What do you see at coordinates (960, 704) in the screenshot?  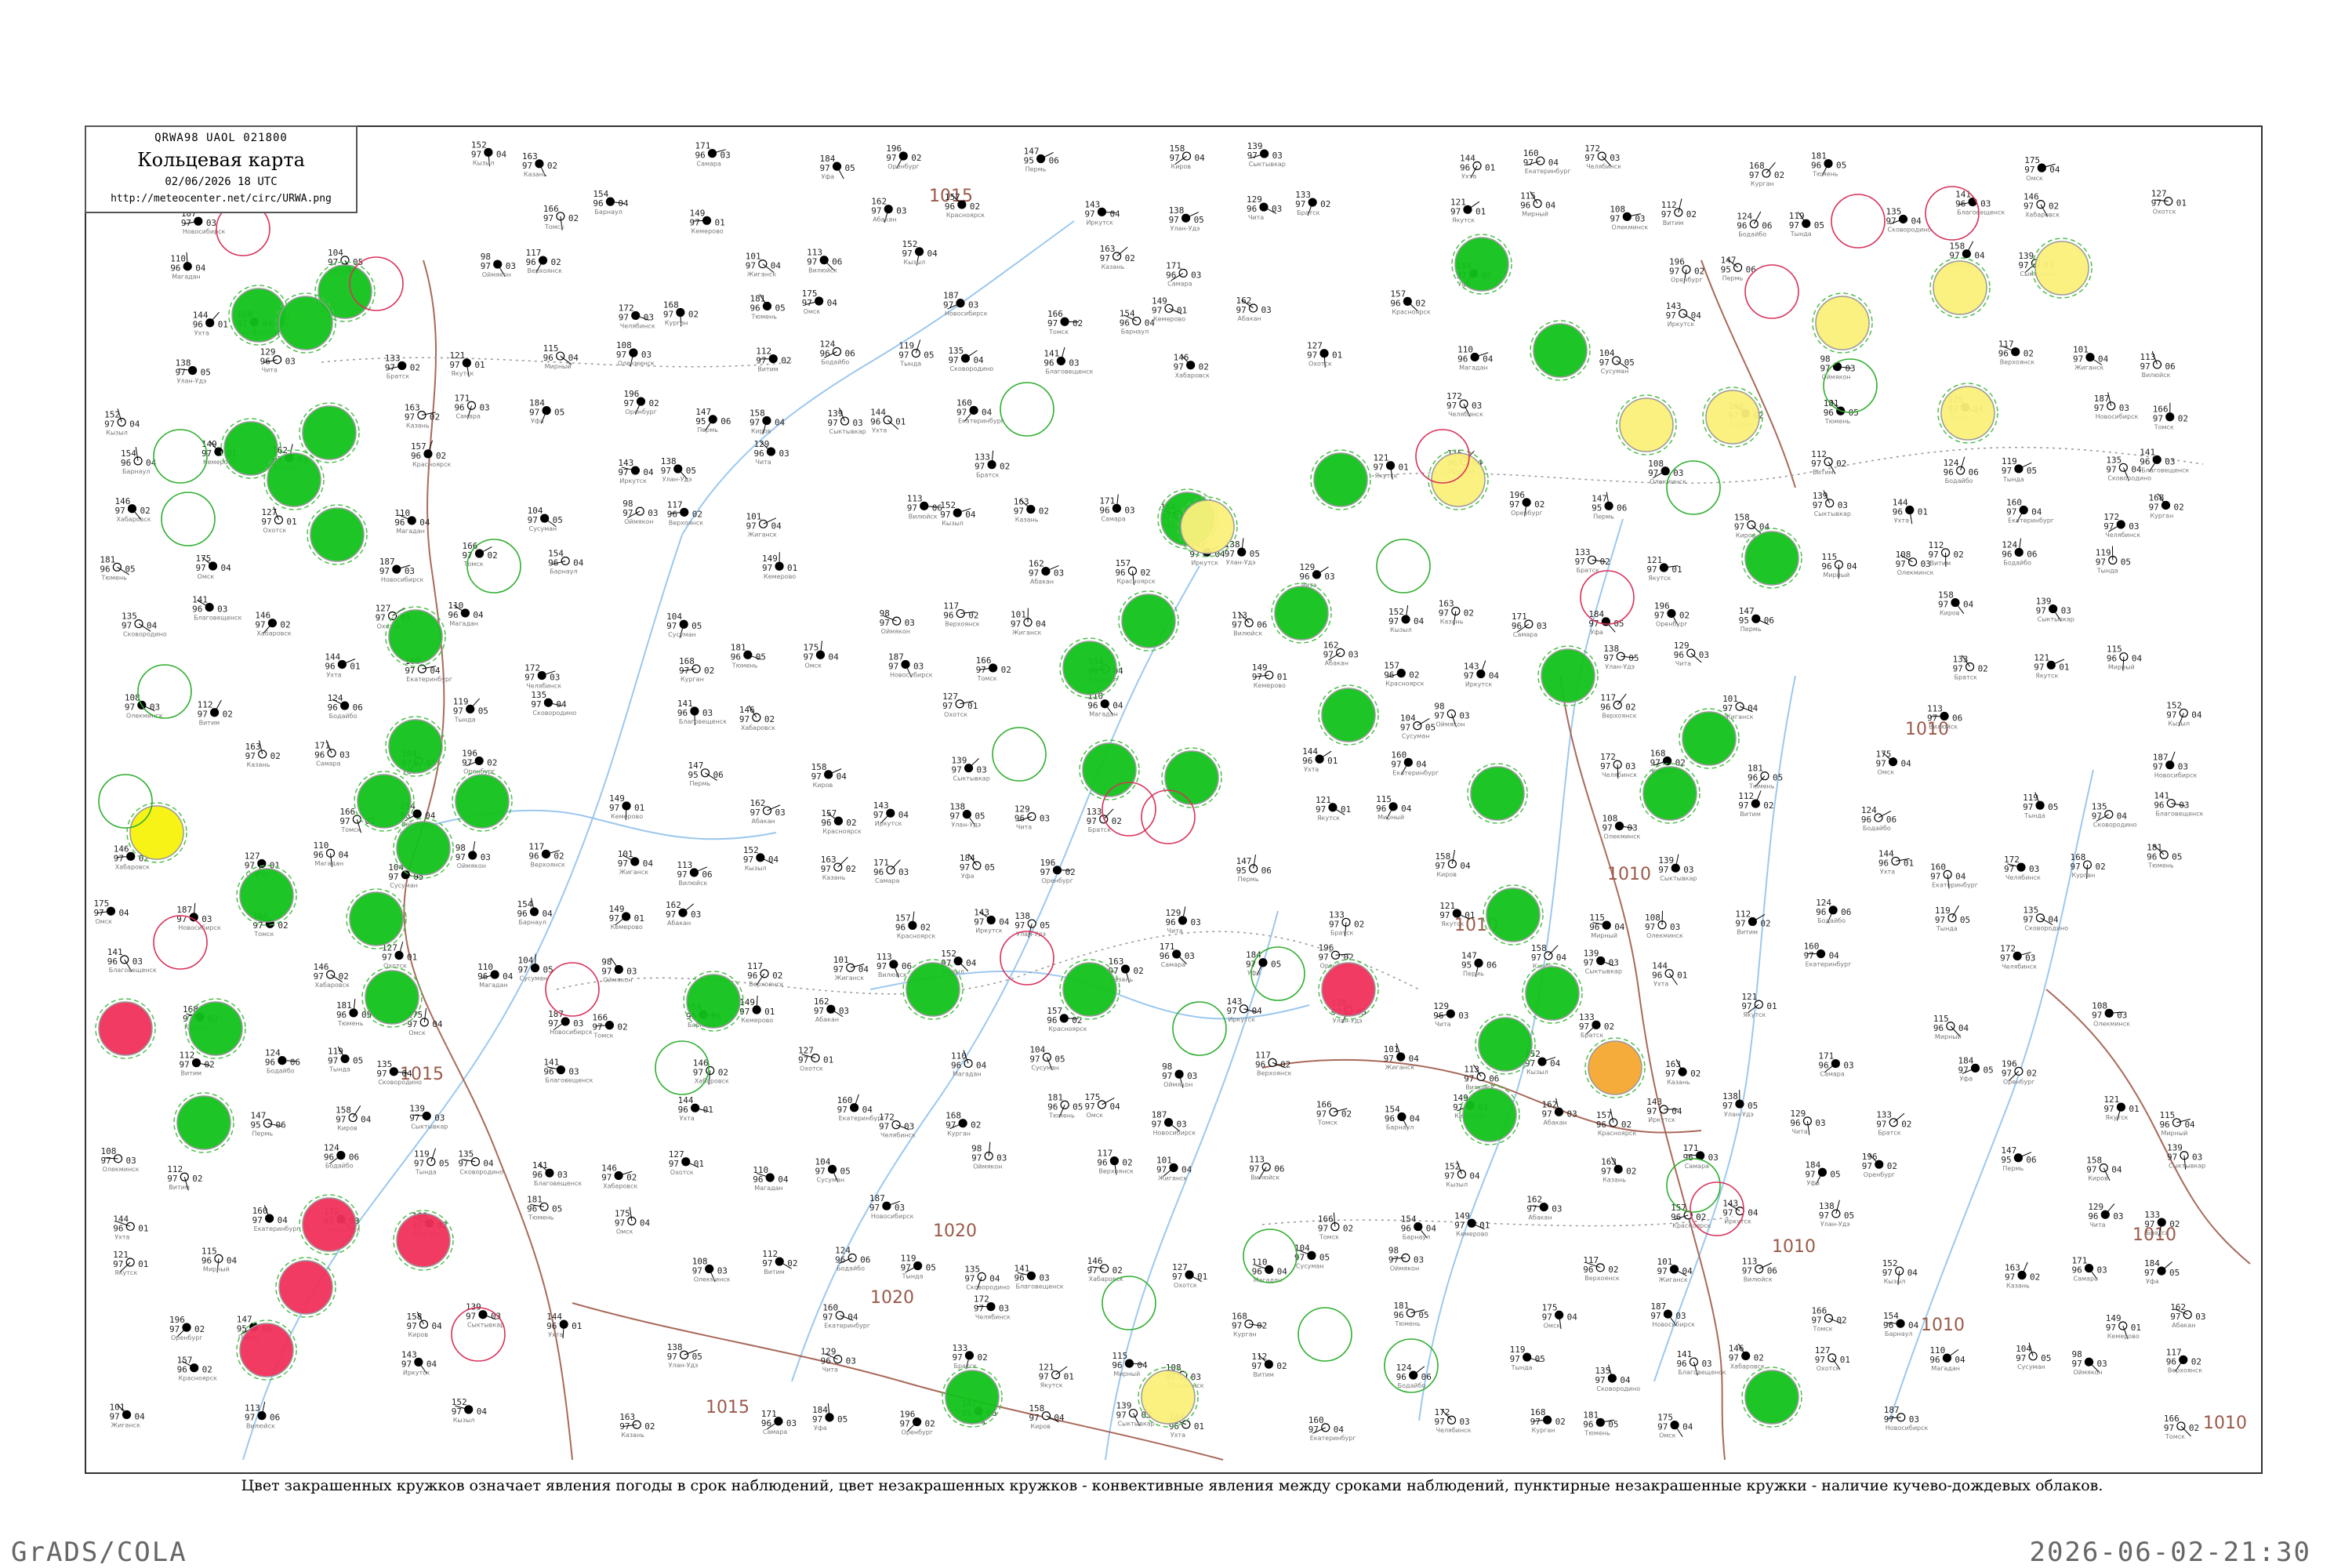 I see `station-plot: 1279701Охотск` at bounding box center [960, 704].